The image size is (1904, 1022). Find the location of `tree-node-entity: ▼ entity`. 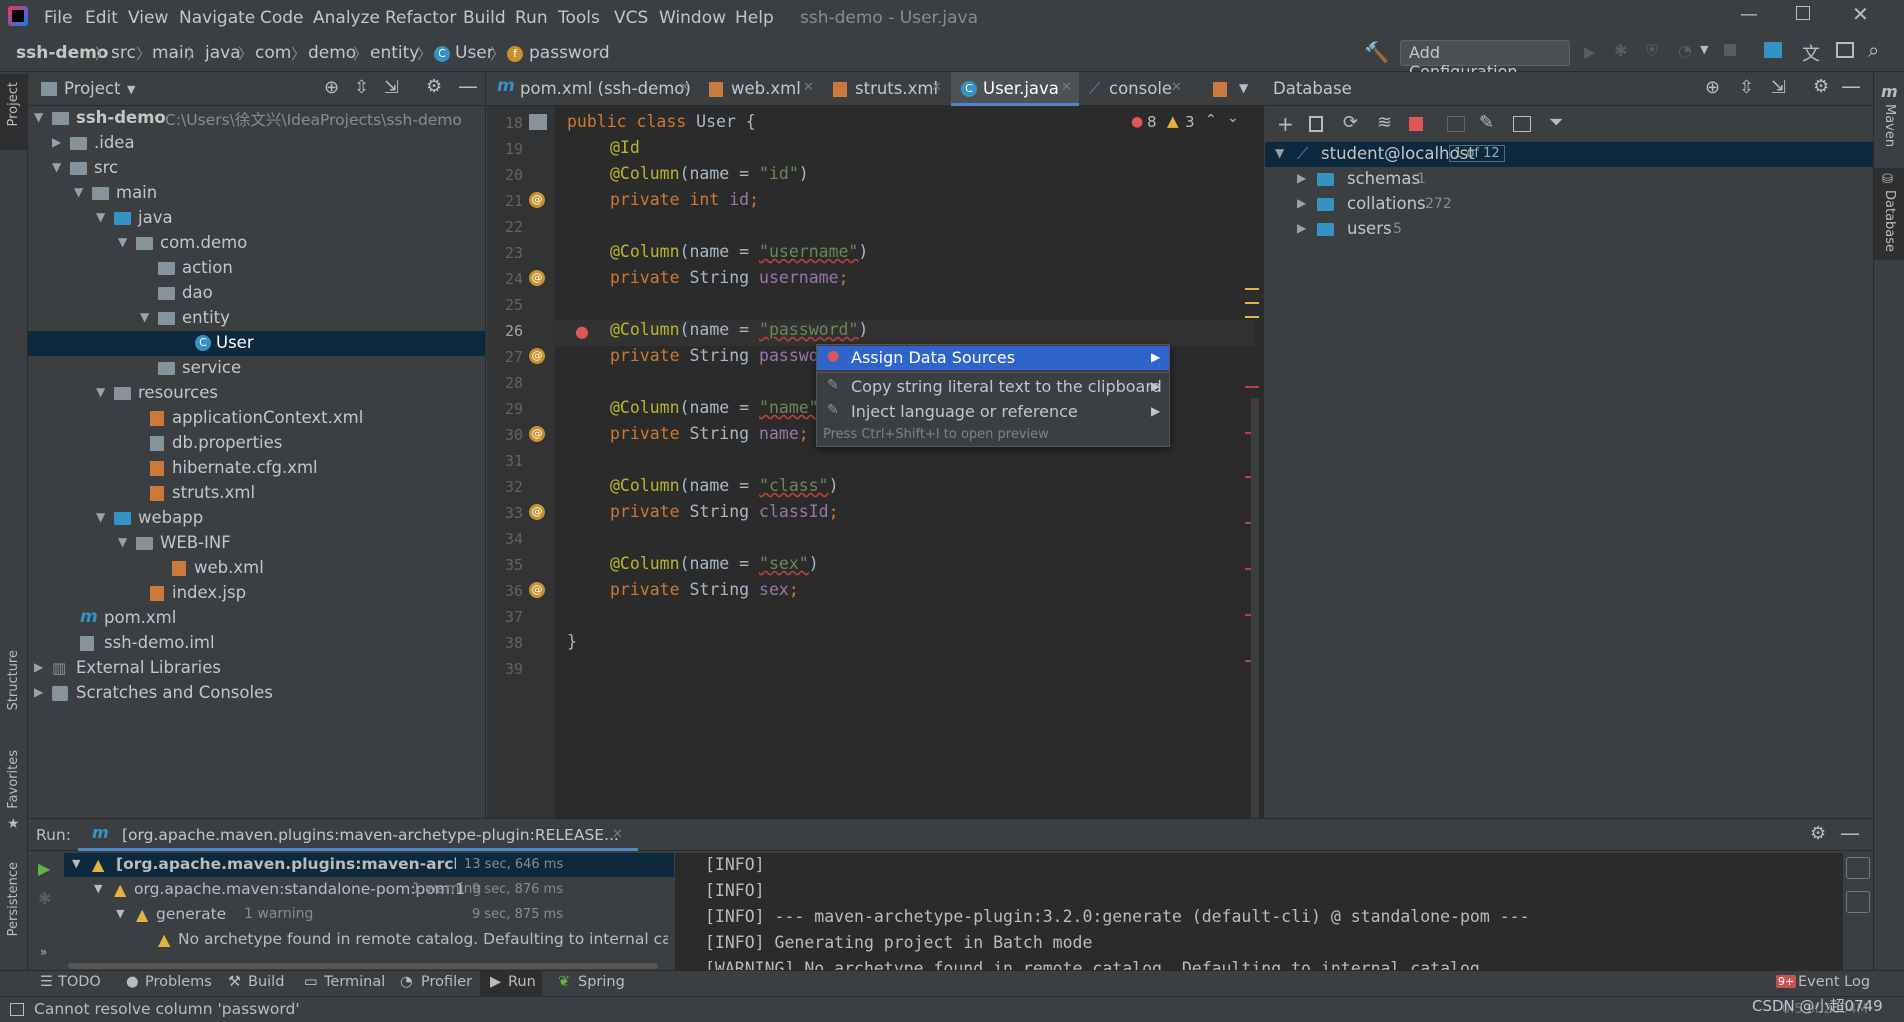

tree-node-entity: ▼ entity is located at coordinates (256, 318).